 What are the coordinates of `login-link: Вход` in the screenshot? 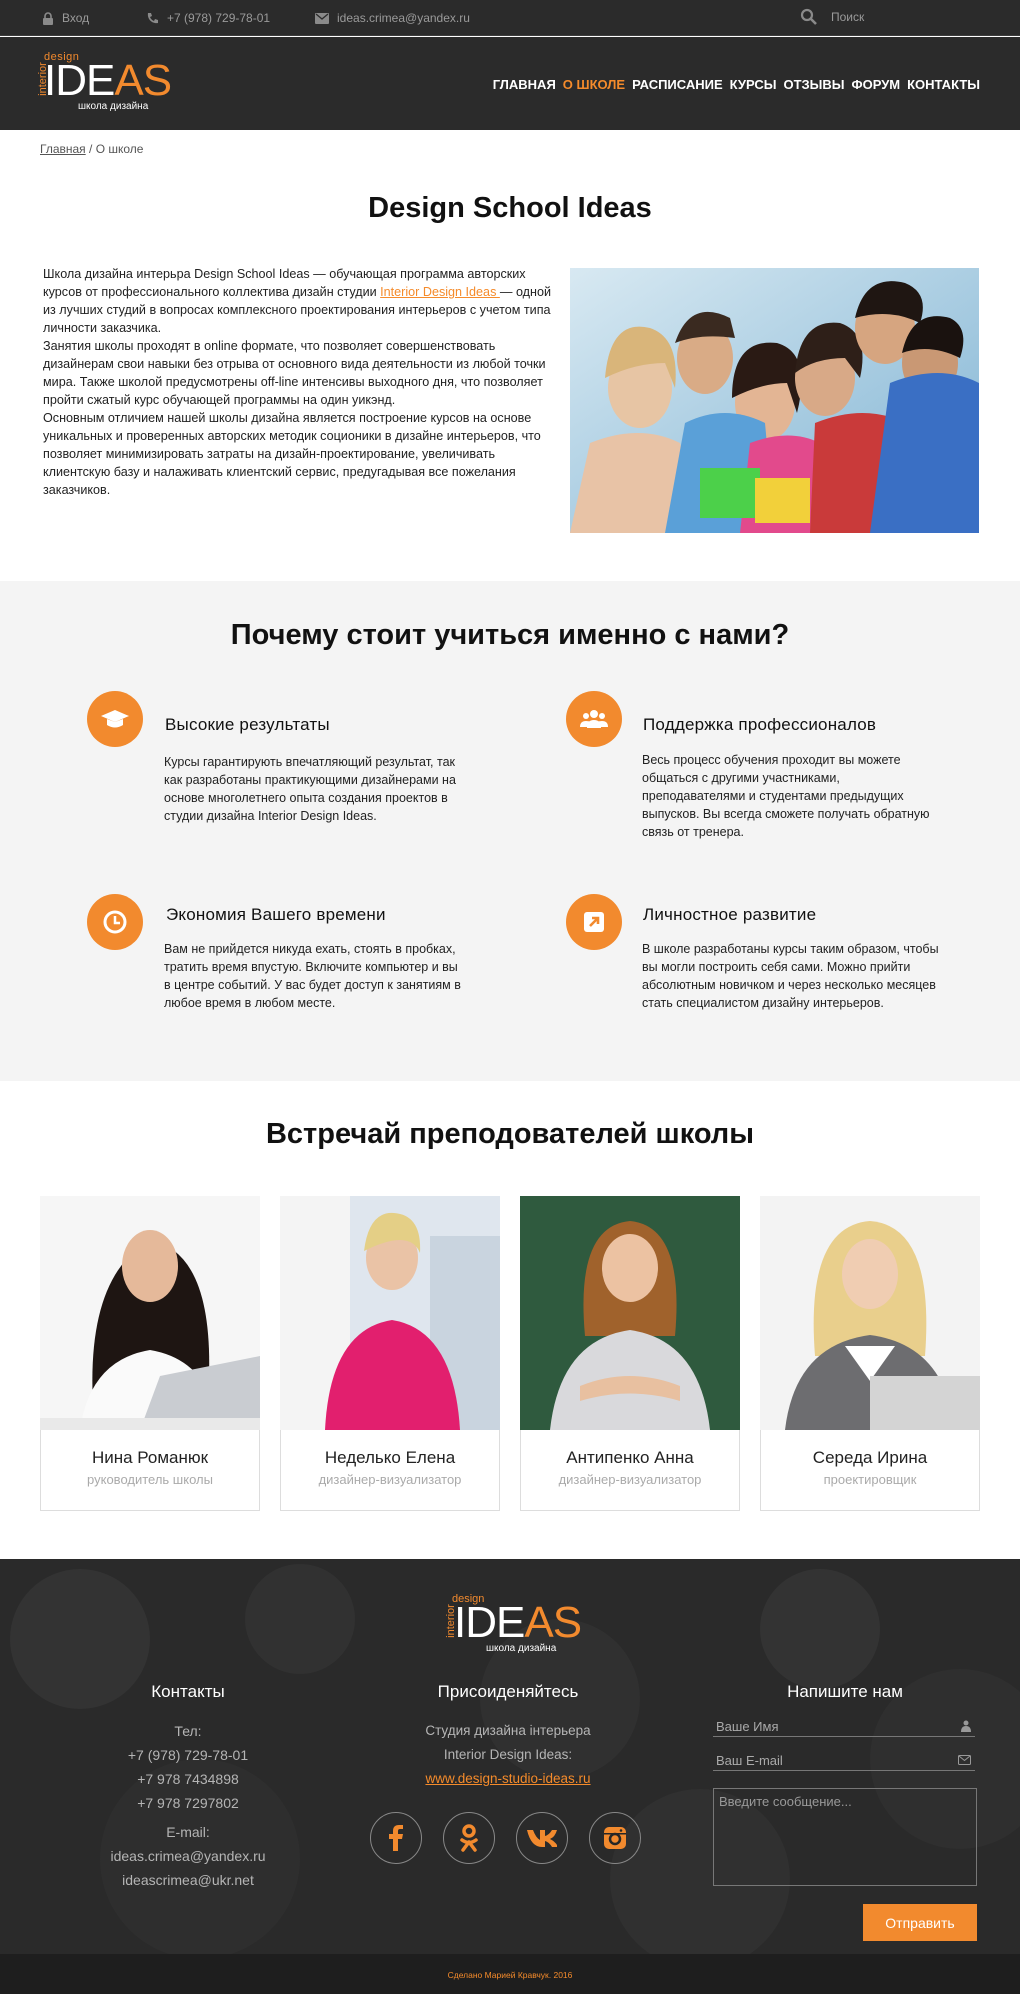 It's located at (65, 18).